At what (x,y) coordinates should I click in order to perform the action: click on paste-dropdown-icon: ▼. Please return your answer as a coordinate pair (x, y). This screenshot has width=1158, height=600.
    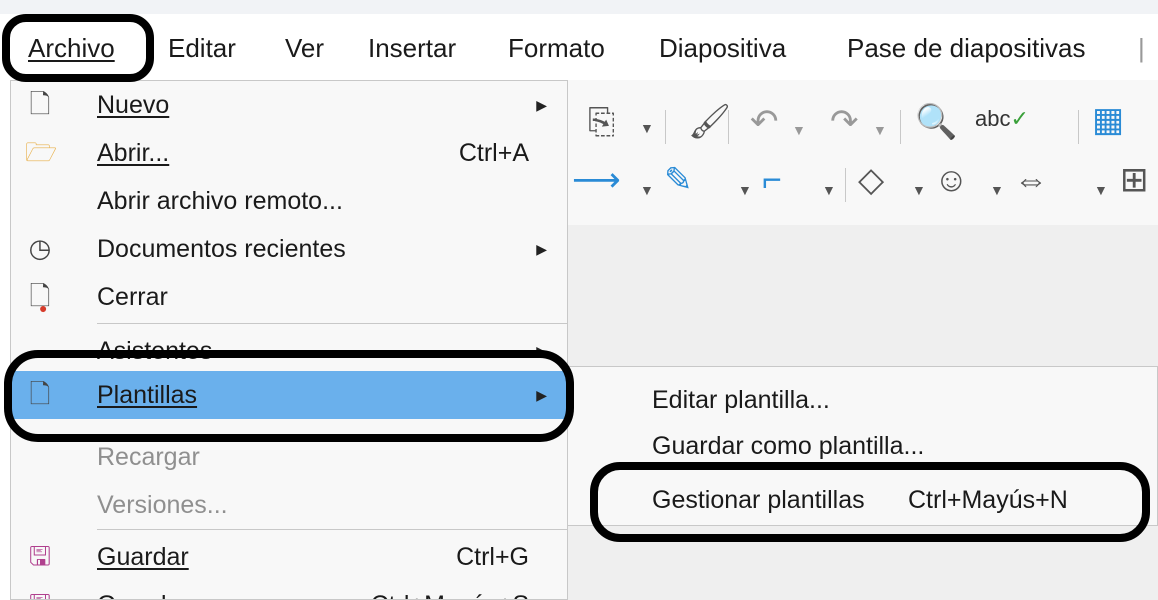
    Looking at the image, I should click on (647, 128).